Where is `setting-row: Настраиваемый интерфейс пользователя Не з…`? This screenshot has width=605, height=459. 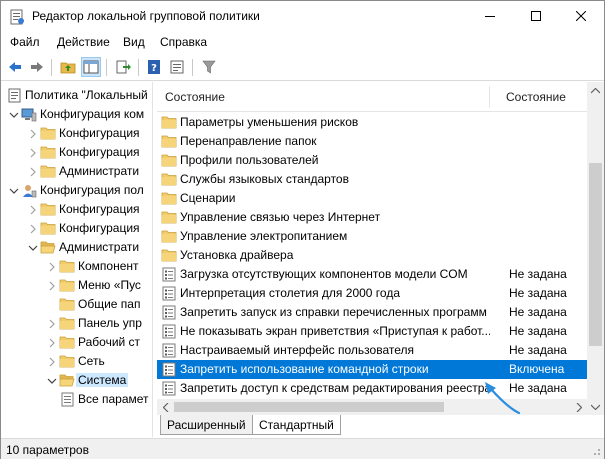
setting-row: Настраиваемый интерфейс пользователя Не з… is located at coordinates (372, 350).